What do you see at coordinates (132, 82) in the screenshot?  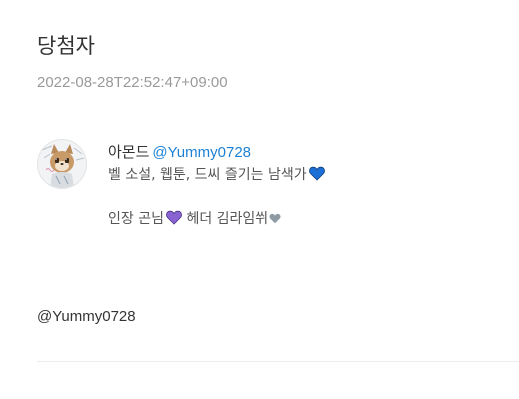 I see `timestamp: 2022-08-28T22:52:47+09:00` at bounding box center [132, 82].